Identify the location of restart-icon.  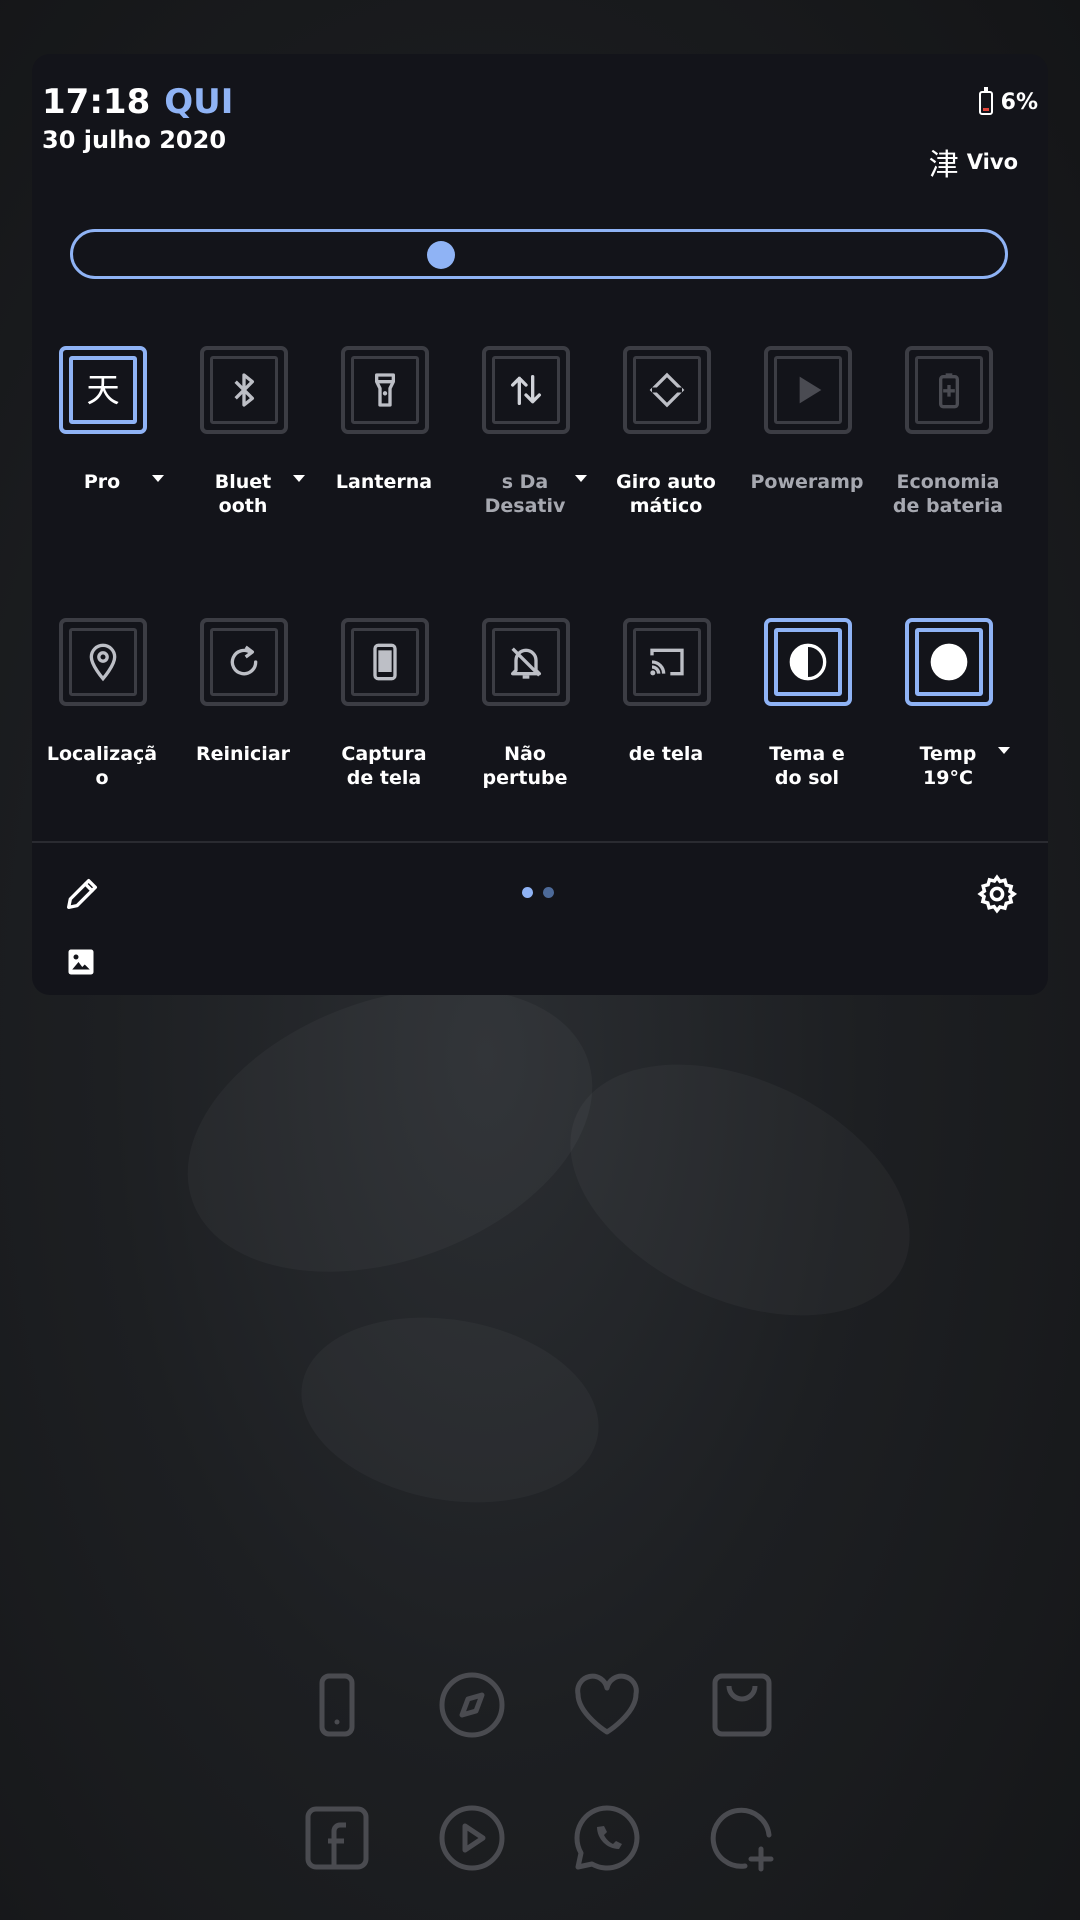
(244, 660).